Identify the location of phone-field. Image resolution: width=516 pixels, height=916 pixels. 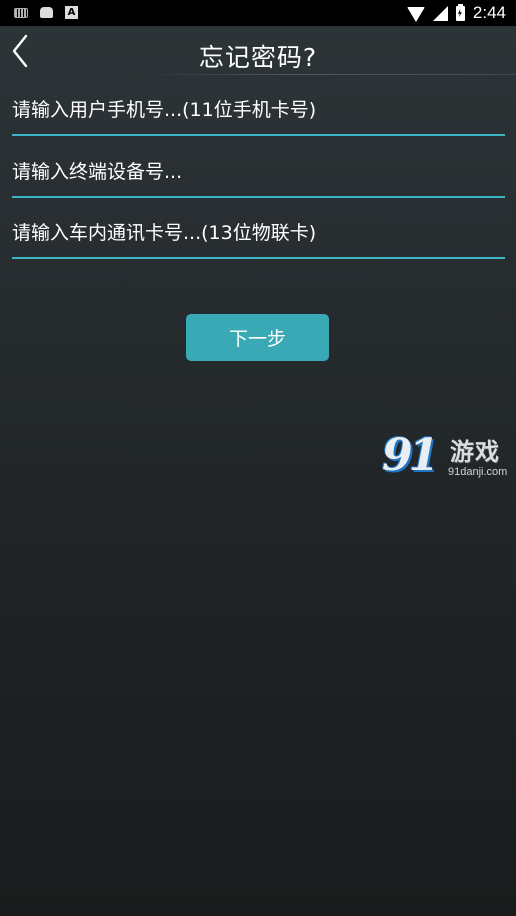
(258, 111).